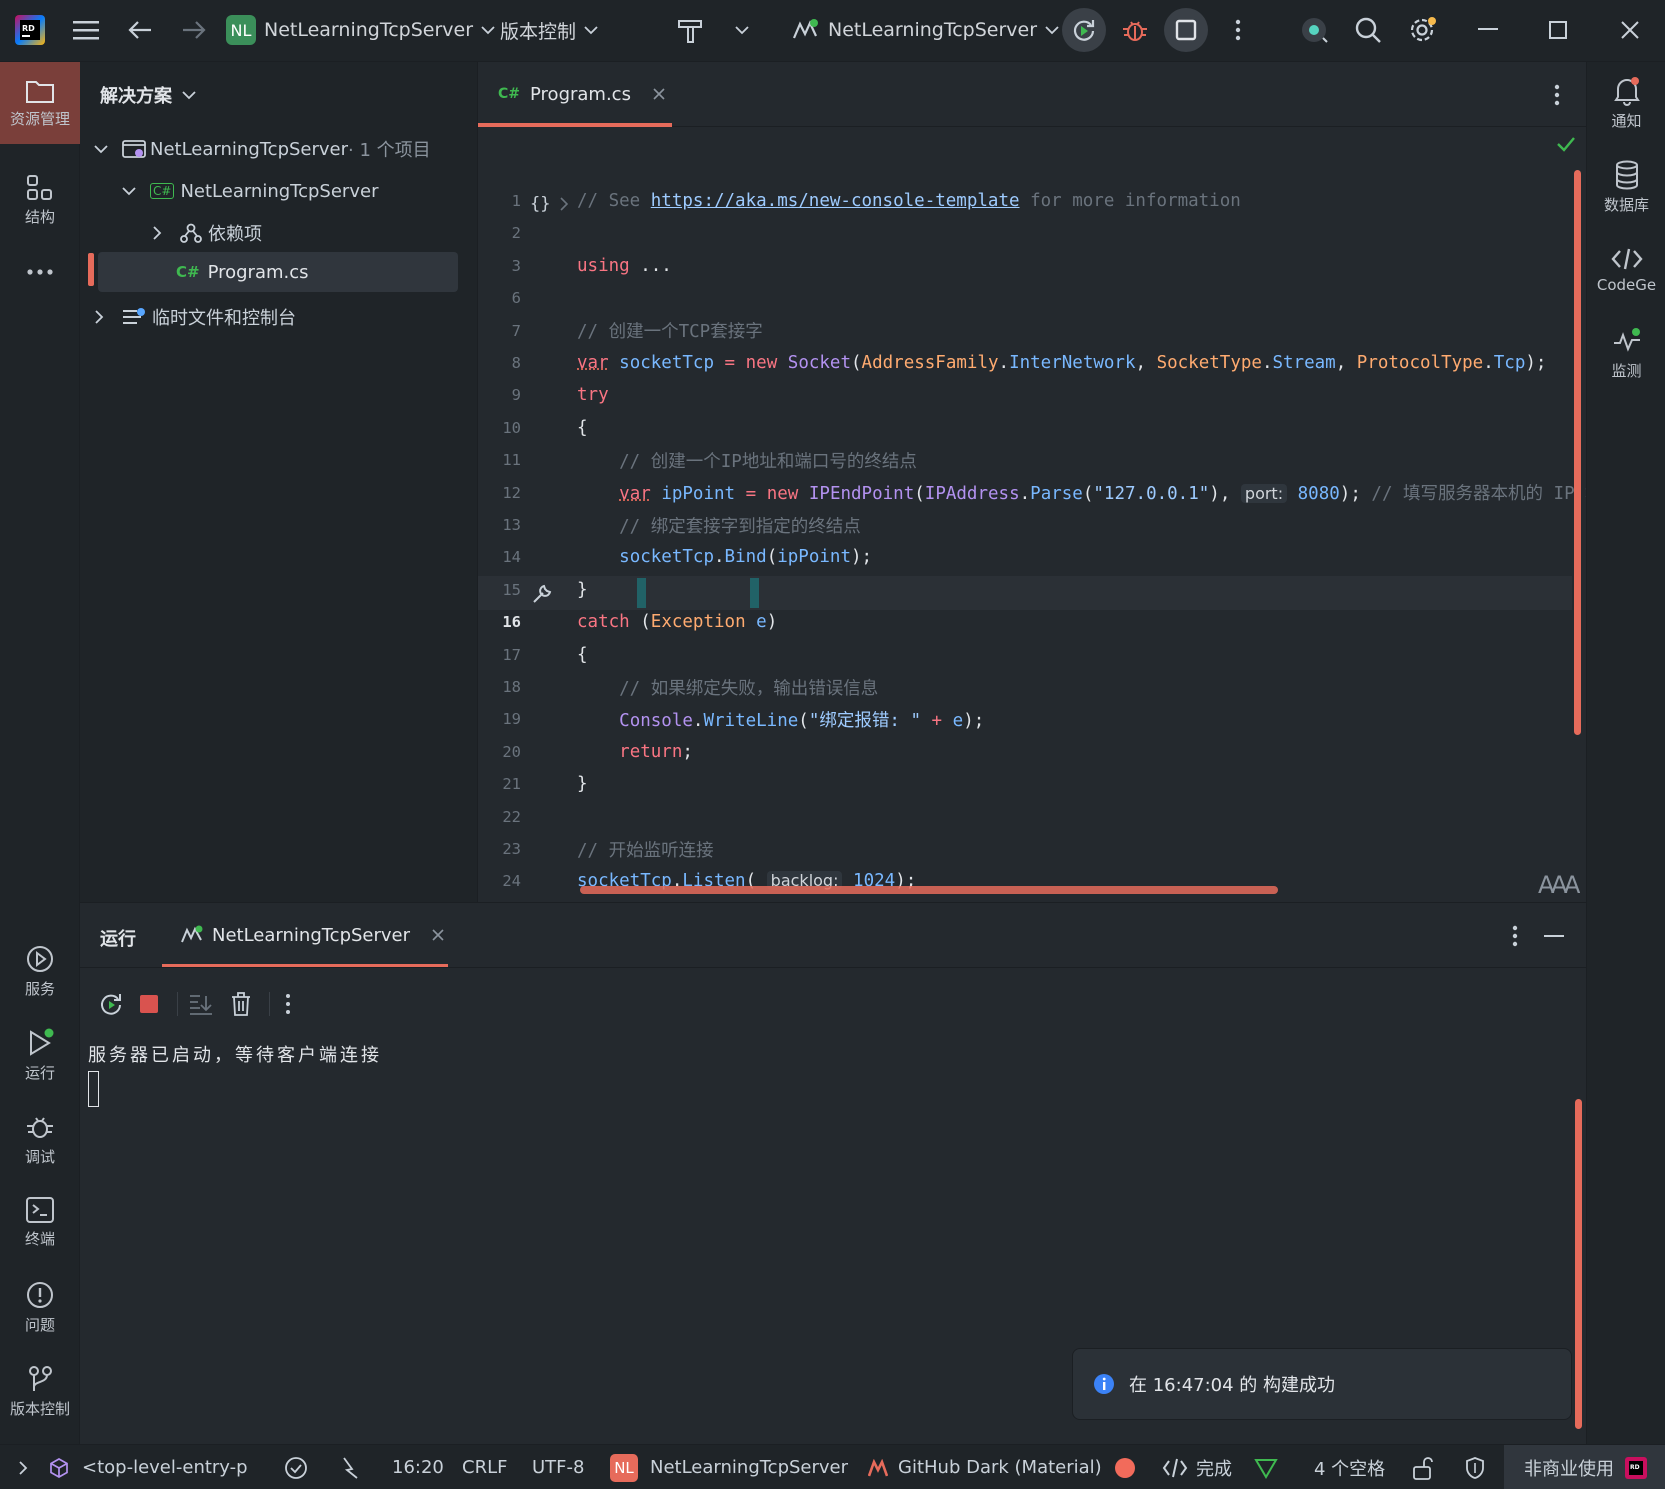 The width and height of the screenshot is (1665, 1489). Describe the element at coordinates (1032, 460) in the screenshot. I see `code-line: 11 // 创建一个IP地址和端口号的终结点` at that location.